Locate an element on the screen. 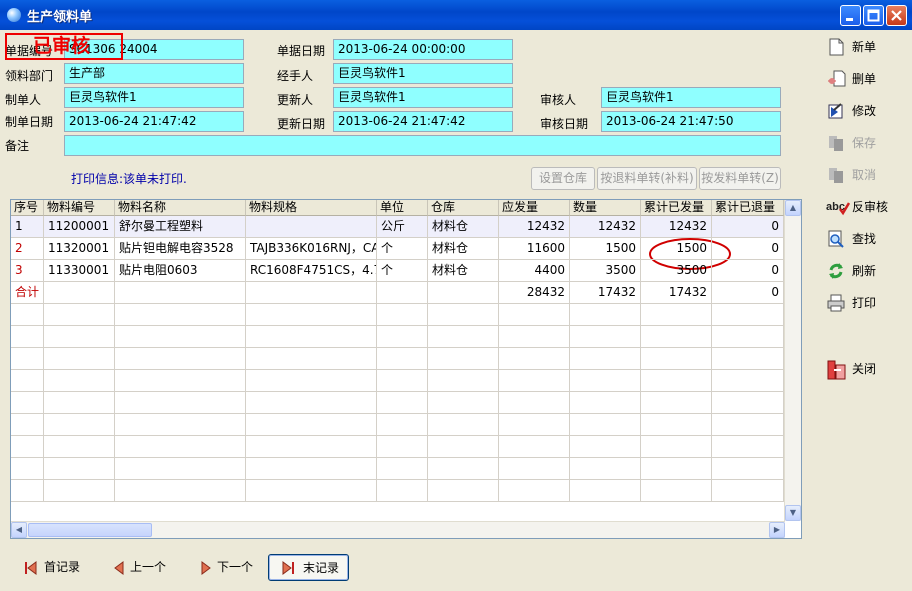 The height and width of the screenshot is (591, 912). table-cell: 个 is located at coordinates (402, 271).